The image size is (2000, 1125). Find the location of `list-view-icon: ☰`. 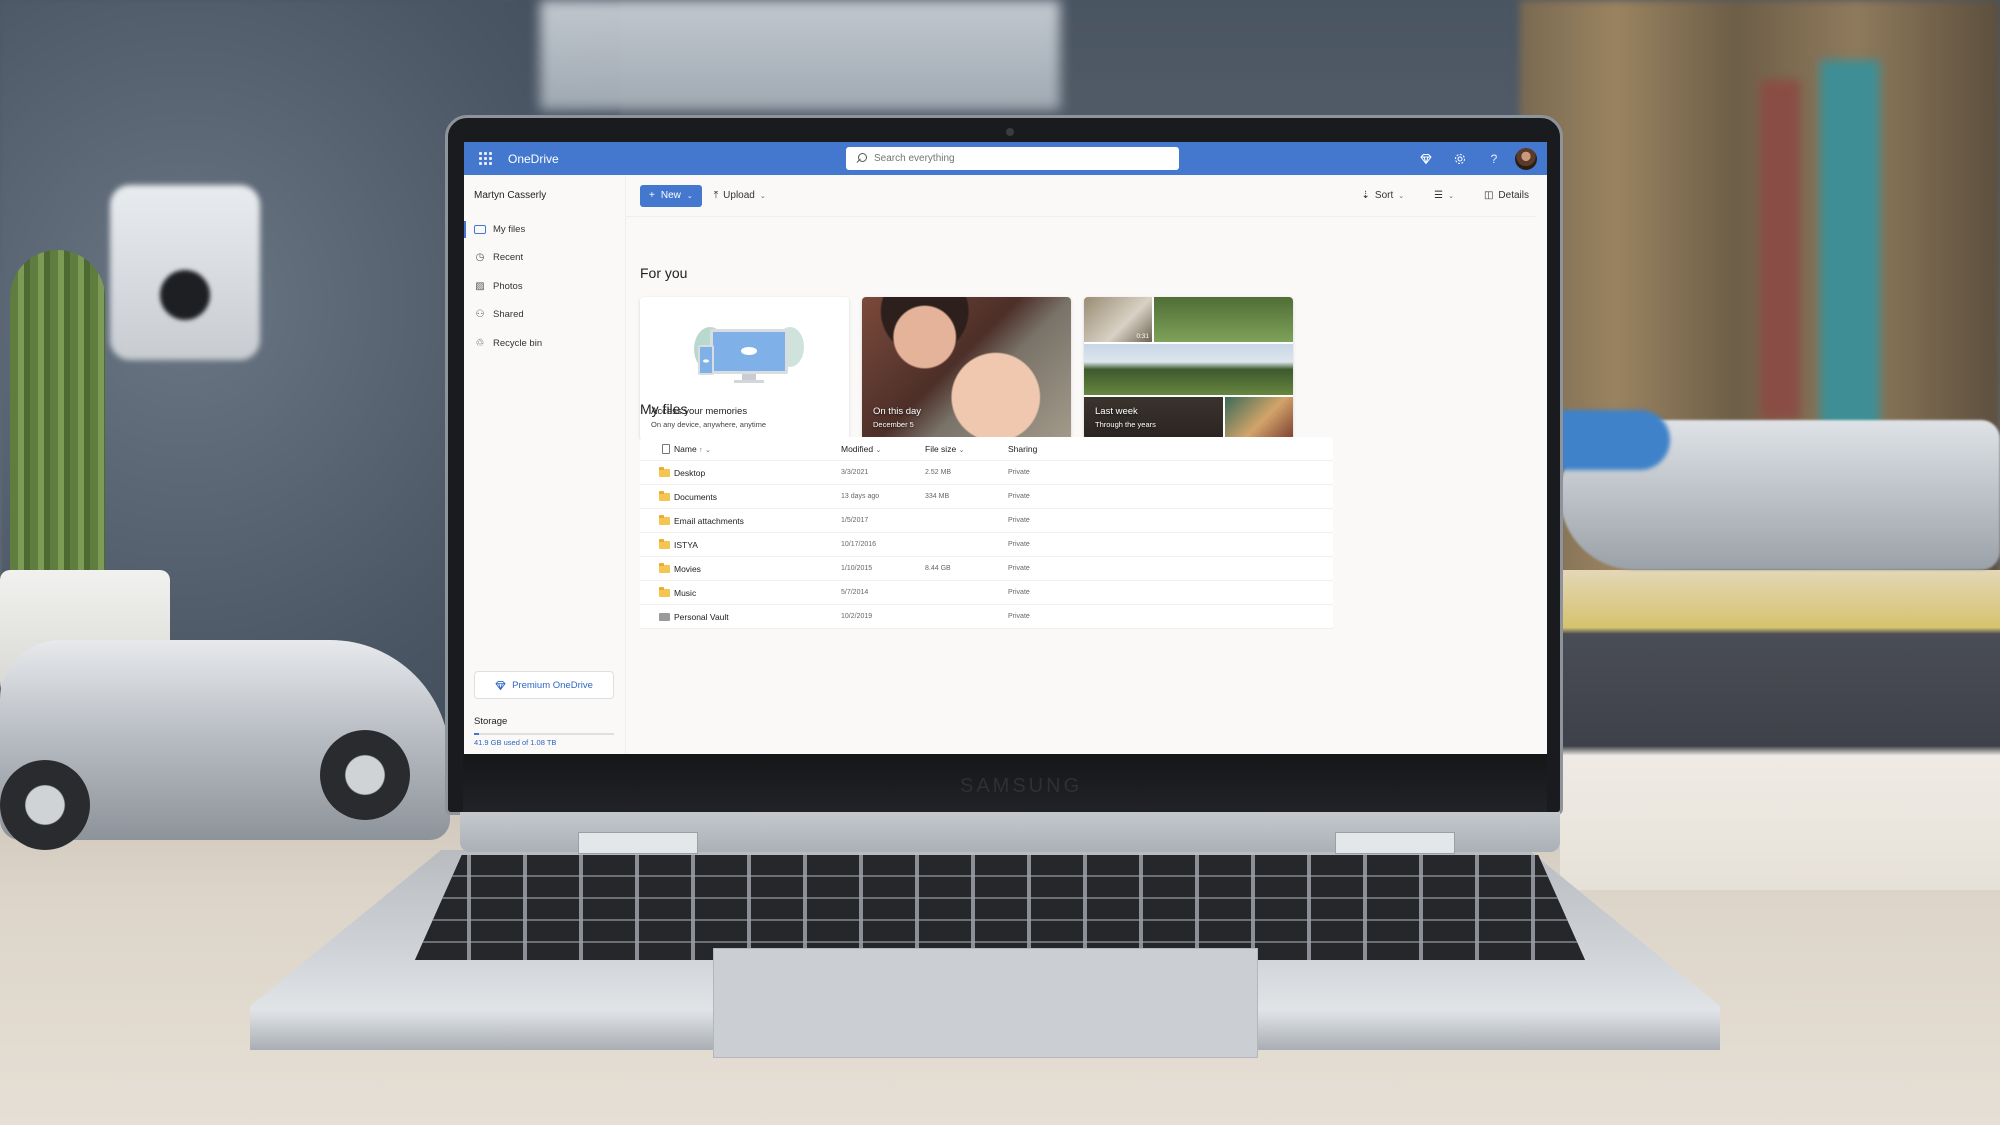

list-view-icon: ☰ is located at coordinates (1439, 195).